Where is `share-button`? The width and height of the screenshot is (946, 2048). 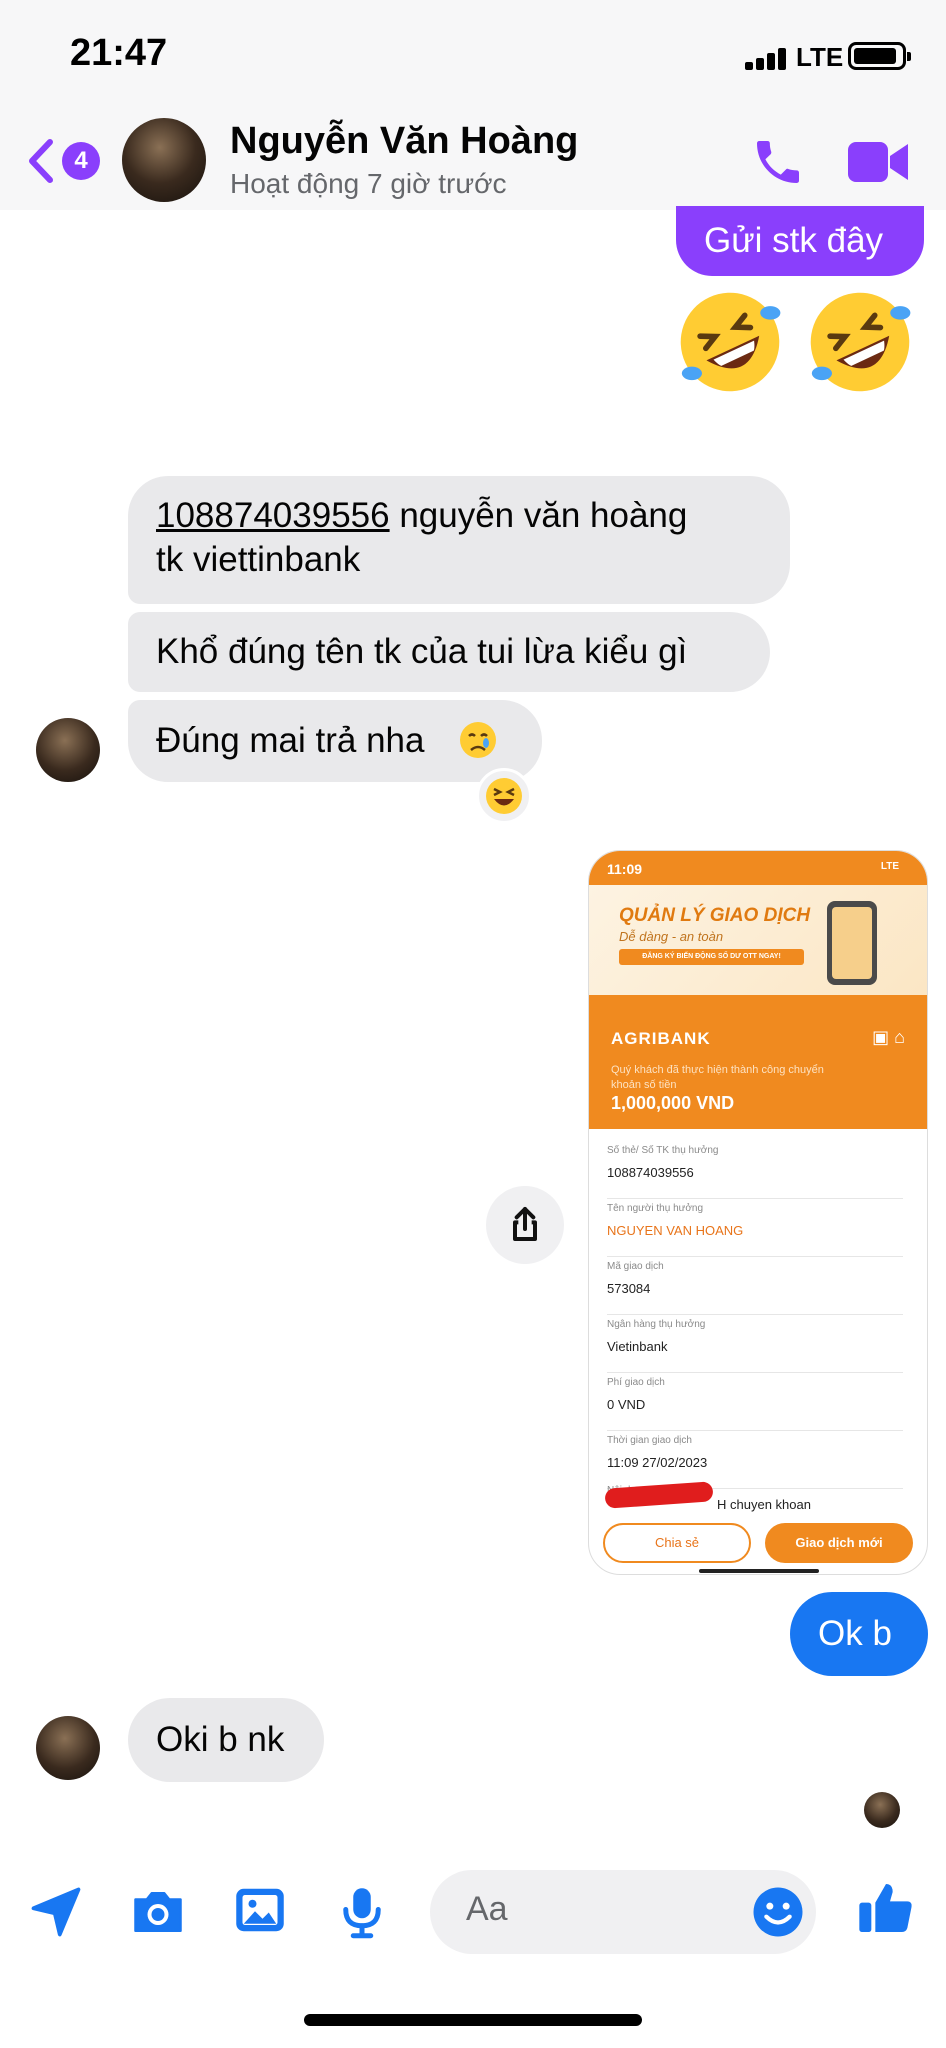
share-button is located at coordinates (525, 1225).